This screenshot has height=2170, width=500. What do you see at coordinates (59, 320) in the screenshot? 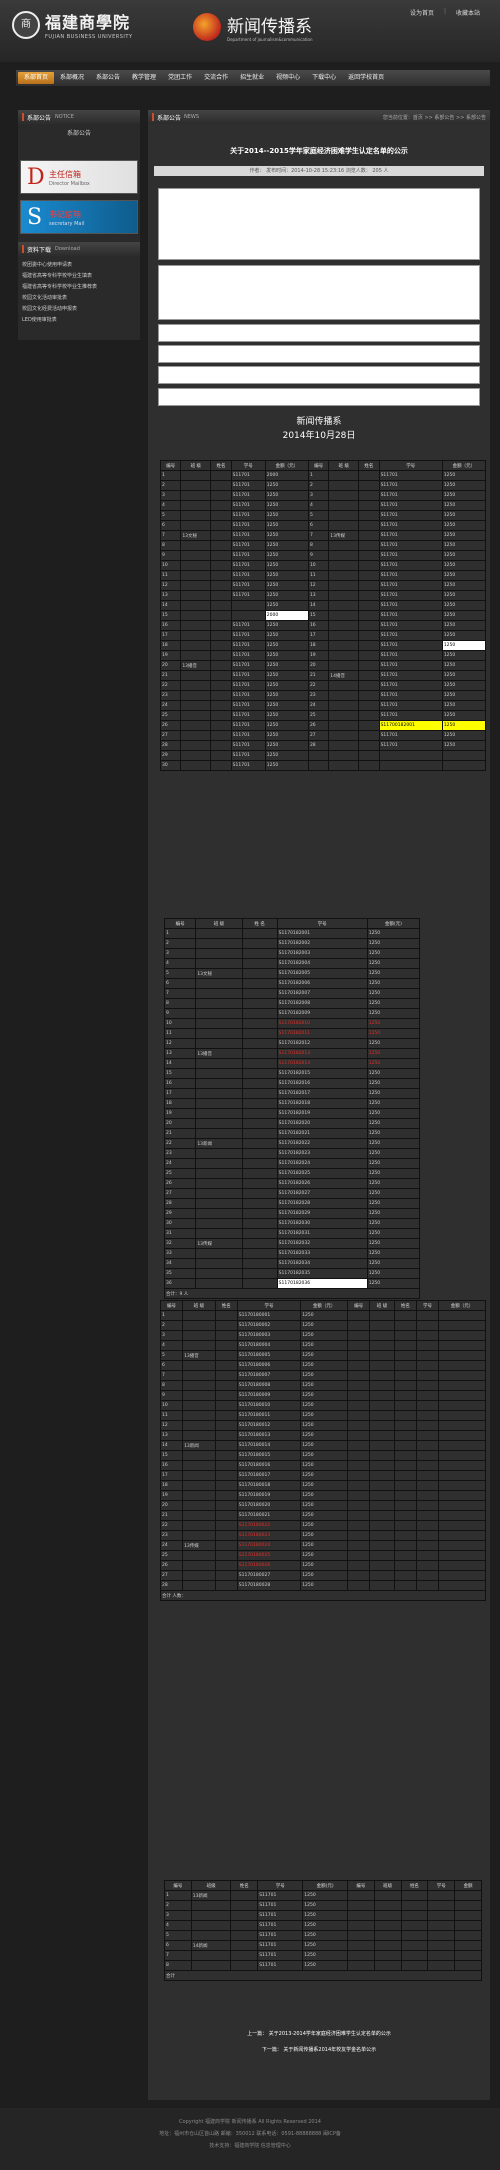
I see `download-item: LED使用审批表` at bounding box center [59, 320].